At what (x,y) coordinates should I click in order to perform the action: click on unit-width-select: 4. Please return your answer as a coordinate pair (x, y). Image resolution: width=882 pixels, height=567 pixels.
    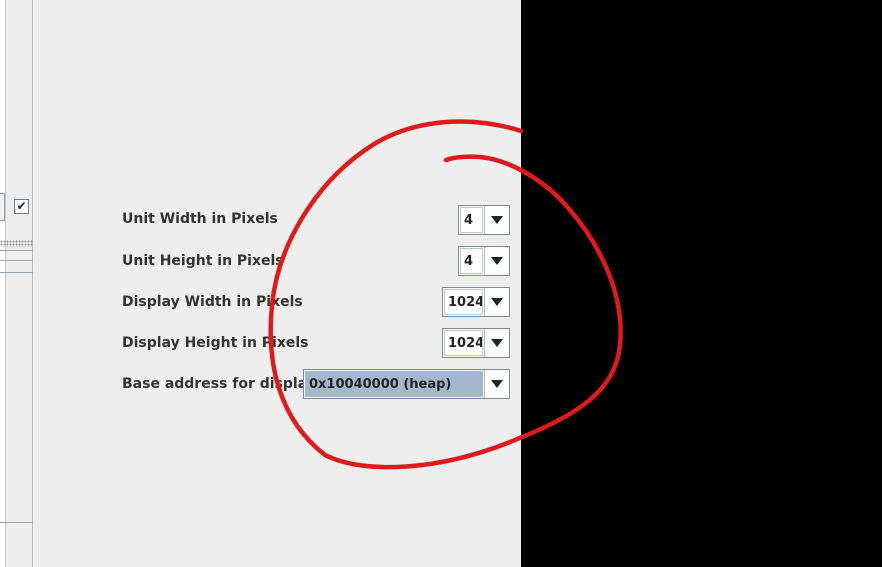
    Looking at the image, I should click on (484, 220).